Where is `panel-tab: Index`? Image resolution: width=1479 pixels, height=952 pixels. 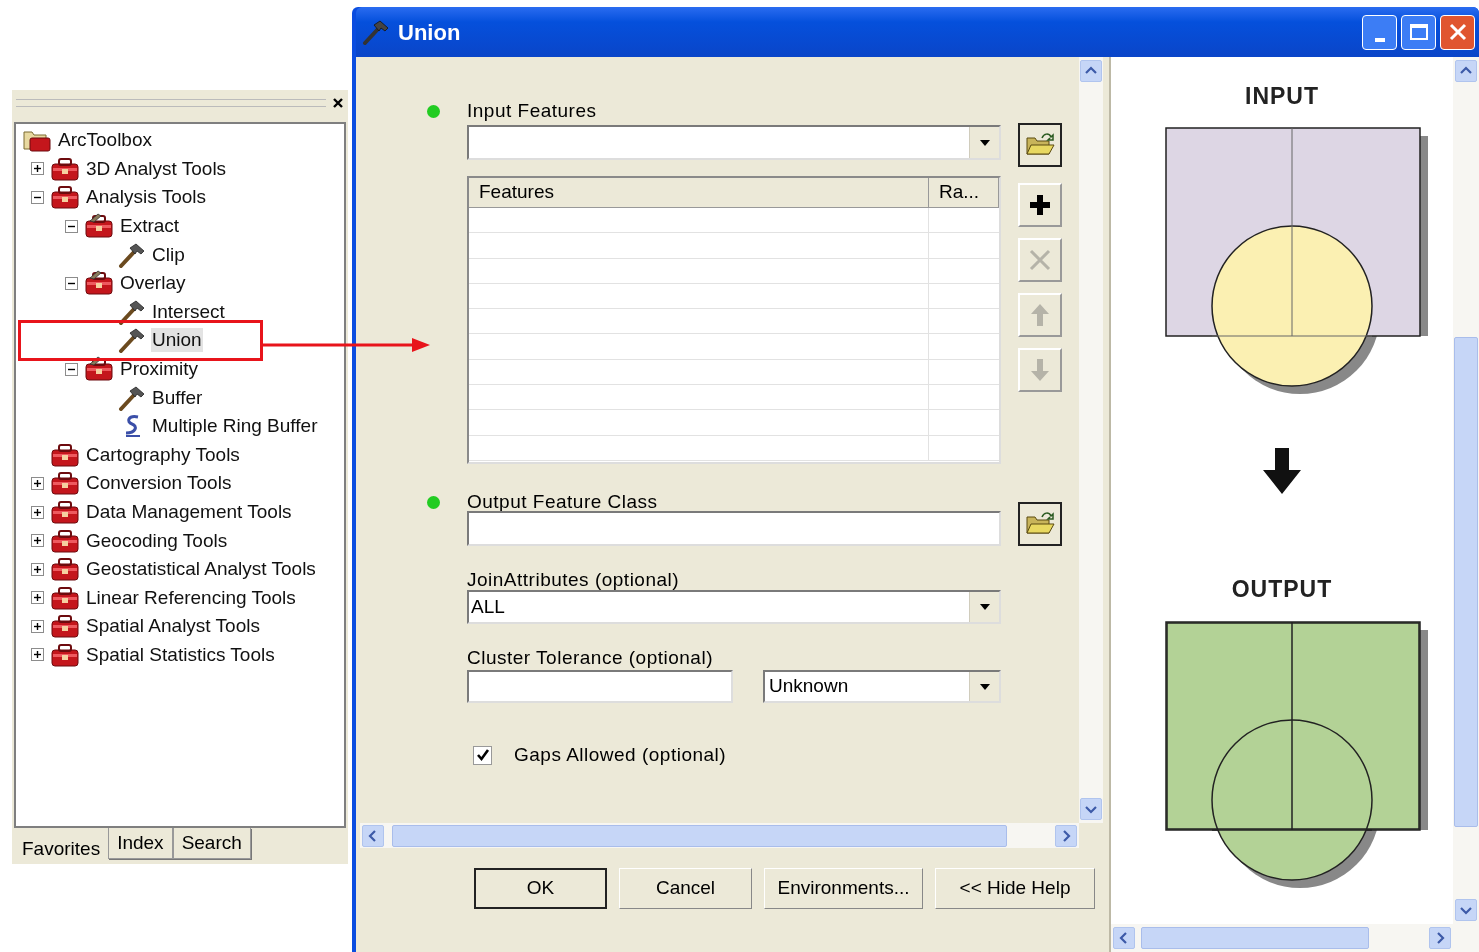
panel-tab: Index is located at coordinates (140, 843).